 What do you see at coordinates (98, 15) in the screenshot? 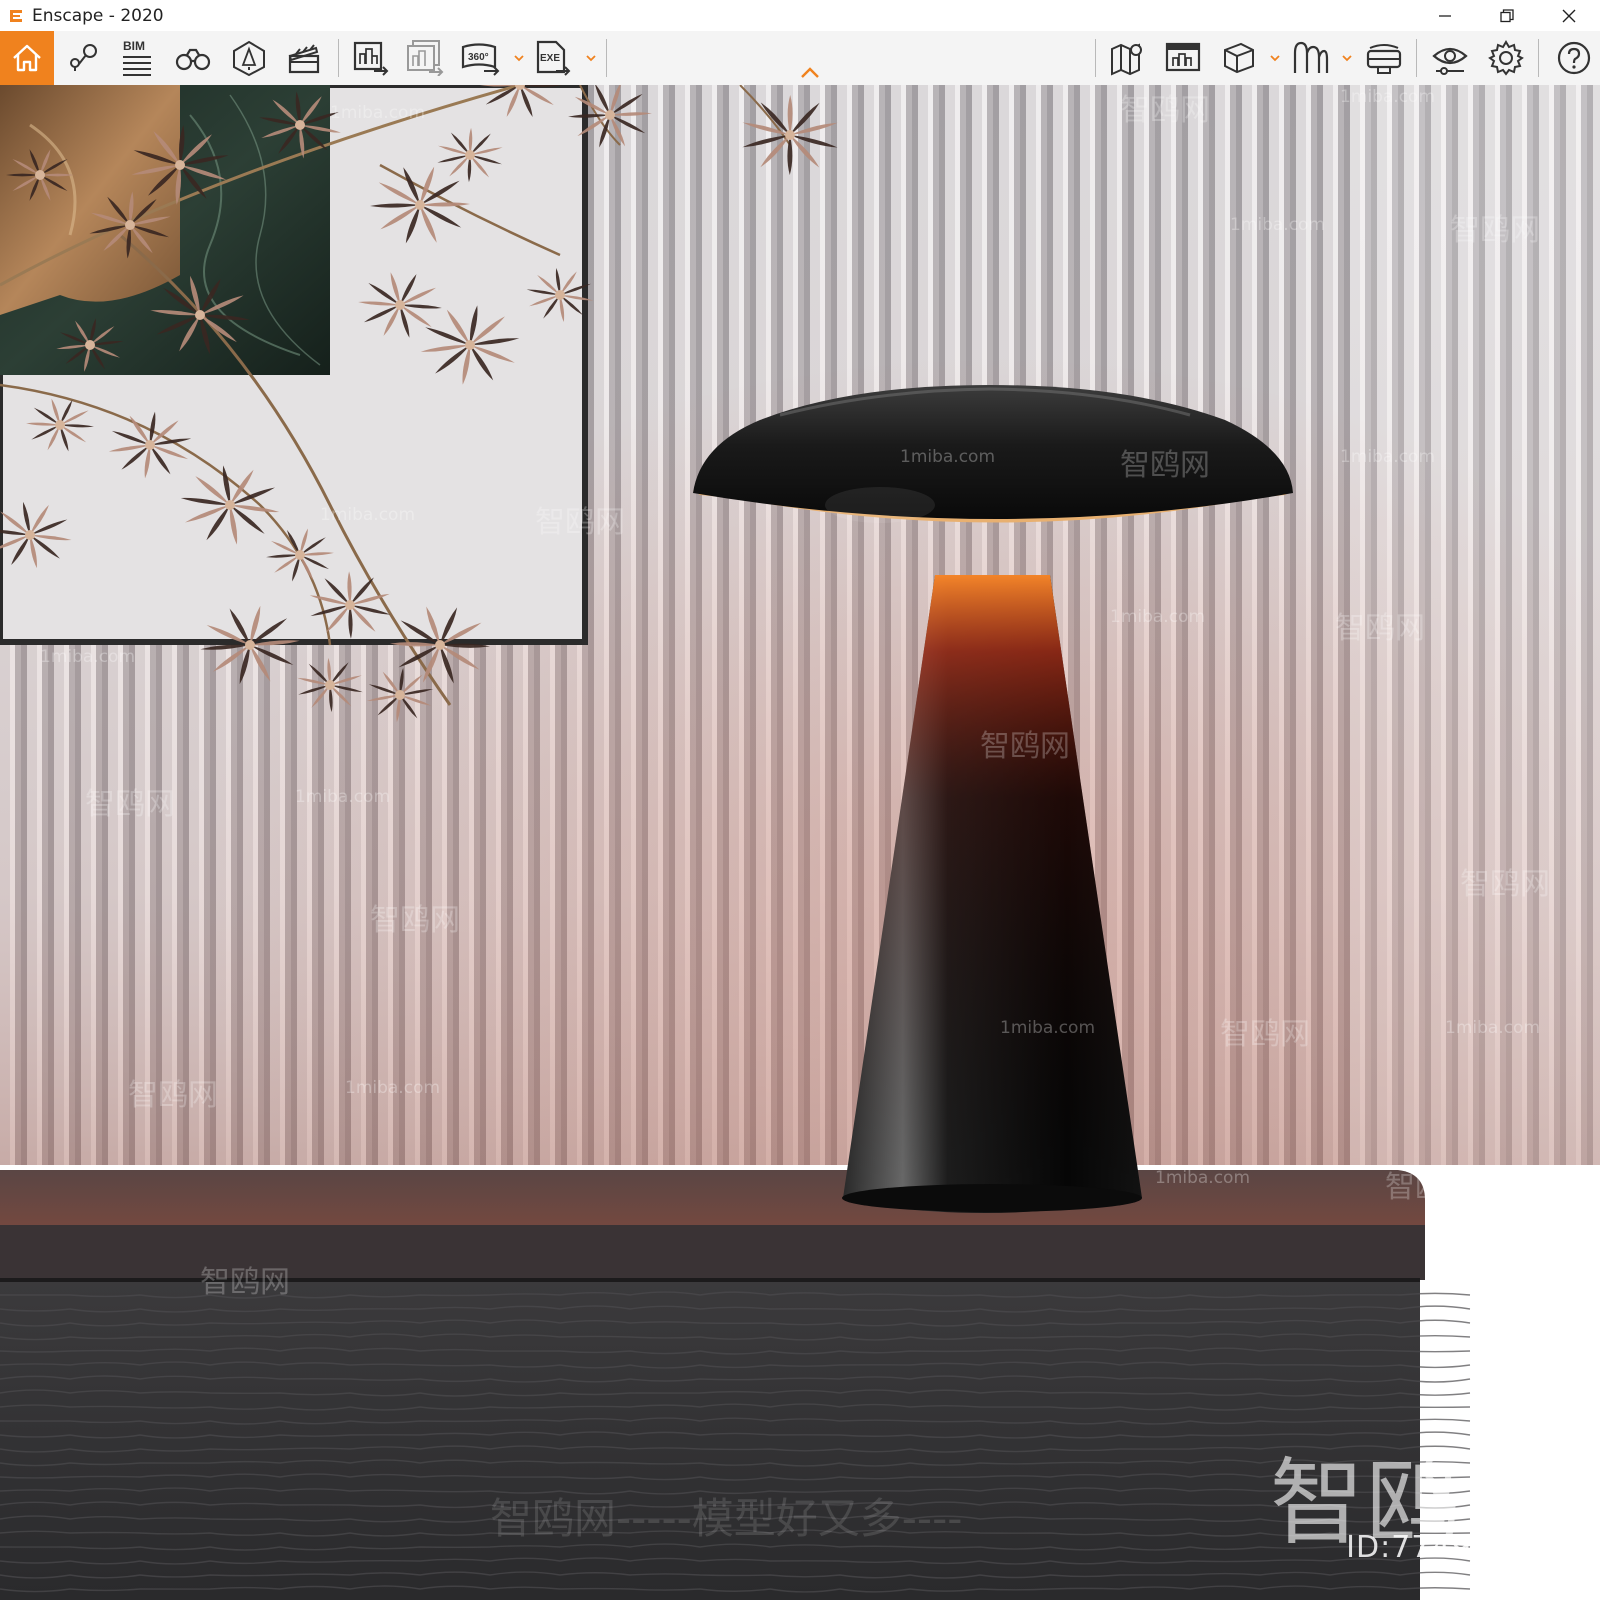
I see `window-title: Enscape - 2020` at bounding box center [98, 15].